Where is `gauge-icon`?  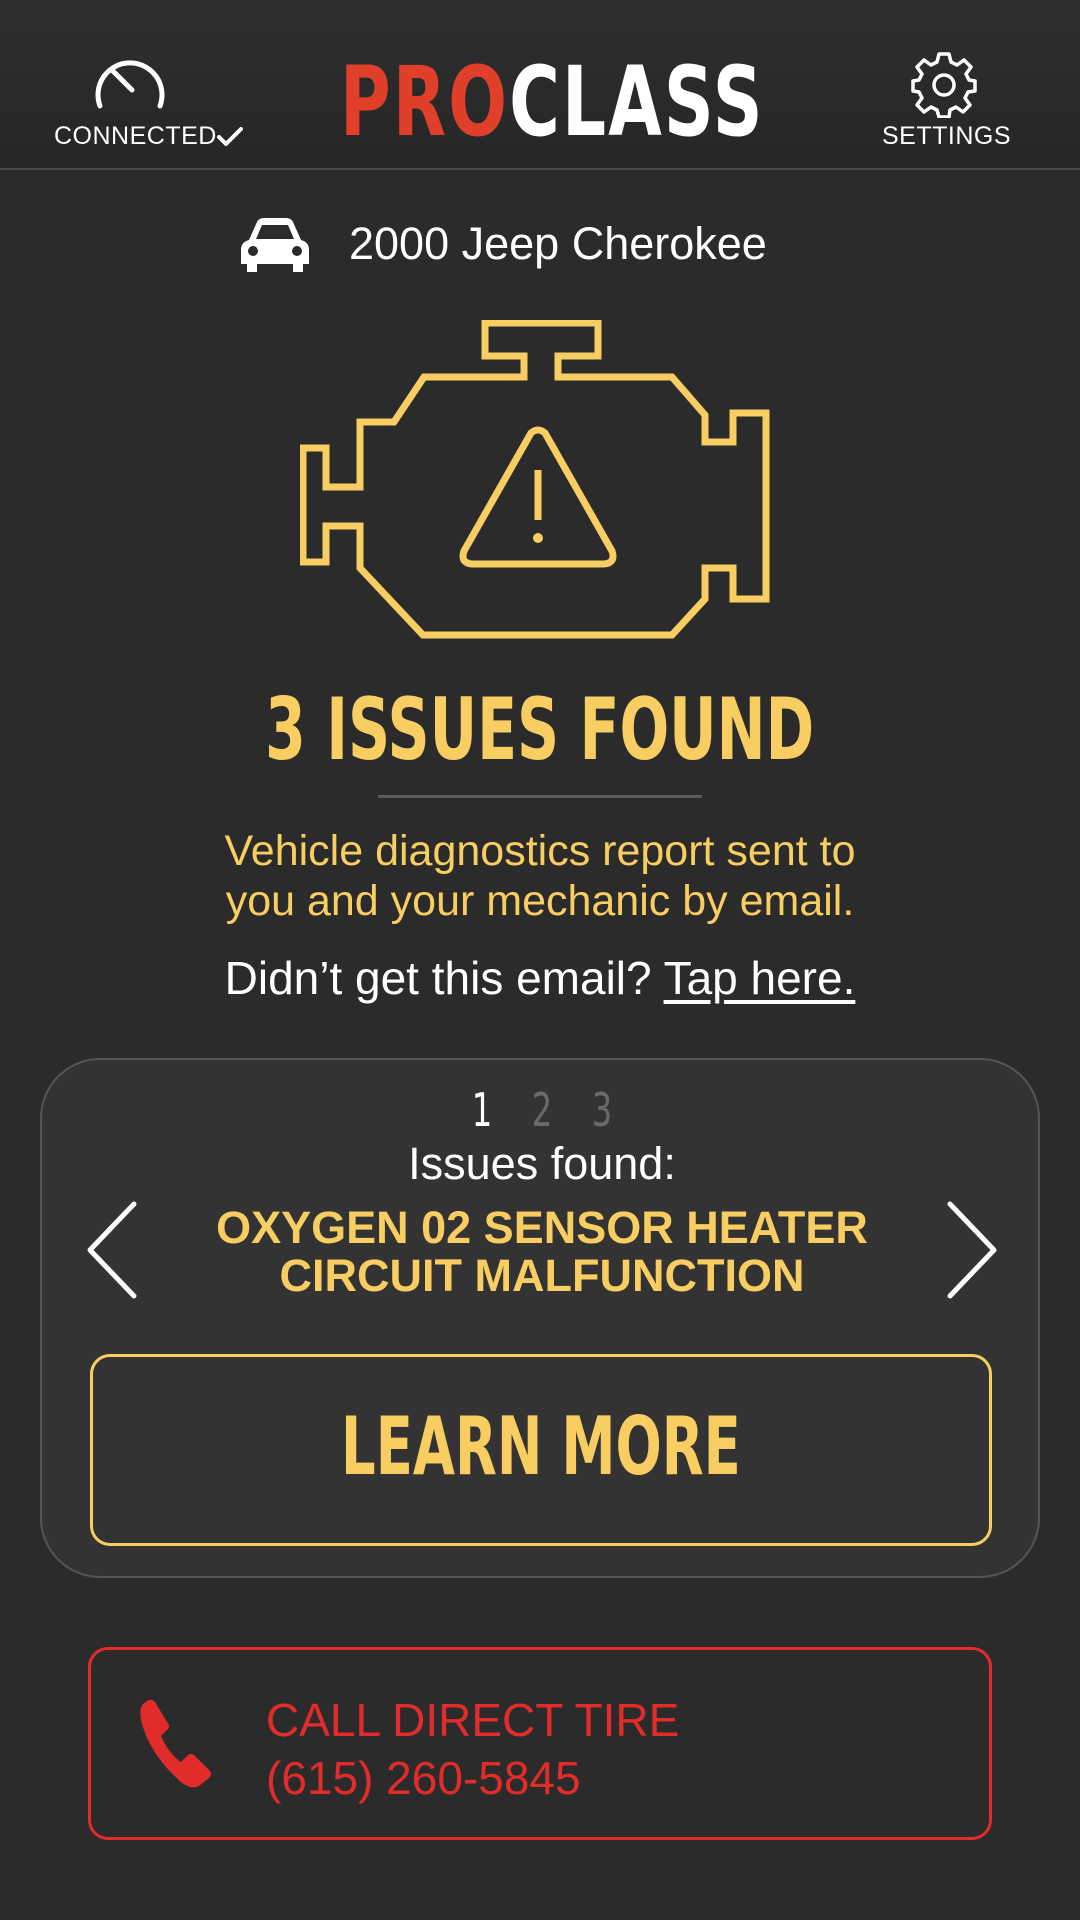
gauge-icon is located at coordinates (130, 84).